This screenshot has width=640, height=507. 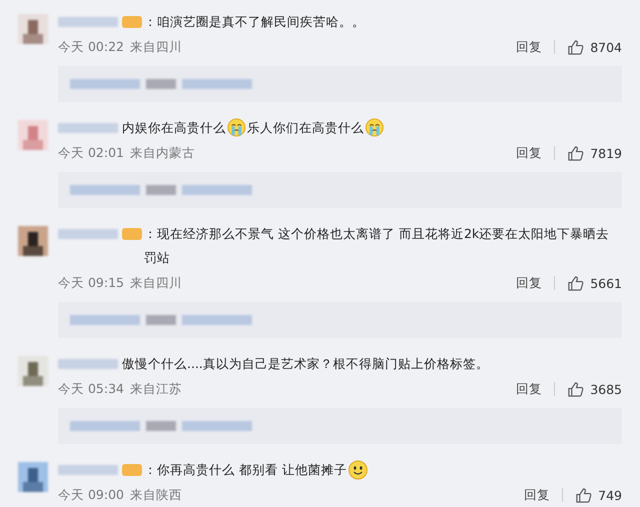 What do you see at coordinates (91, 153) in the screenshot?
I see `comment-time: 今天 02:01` at bounding box center [91, 153].